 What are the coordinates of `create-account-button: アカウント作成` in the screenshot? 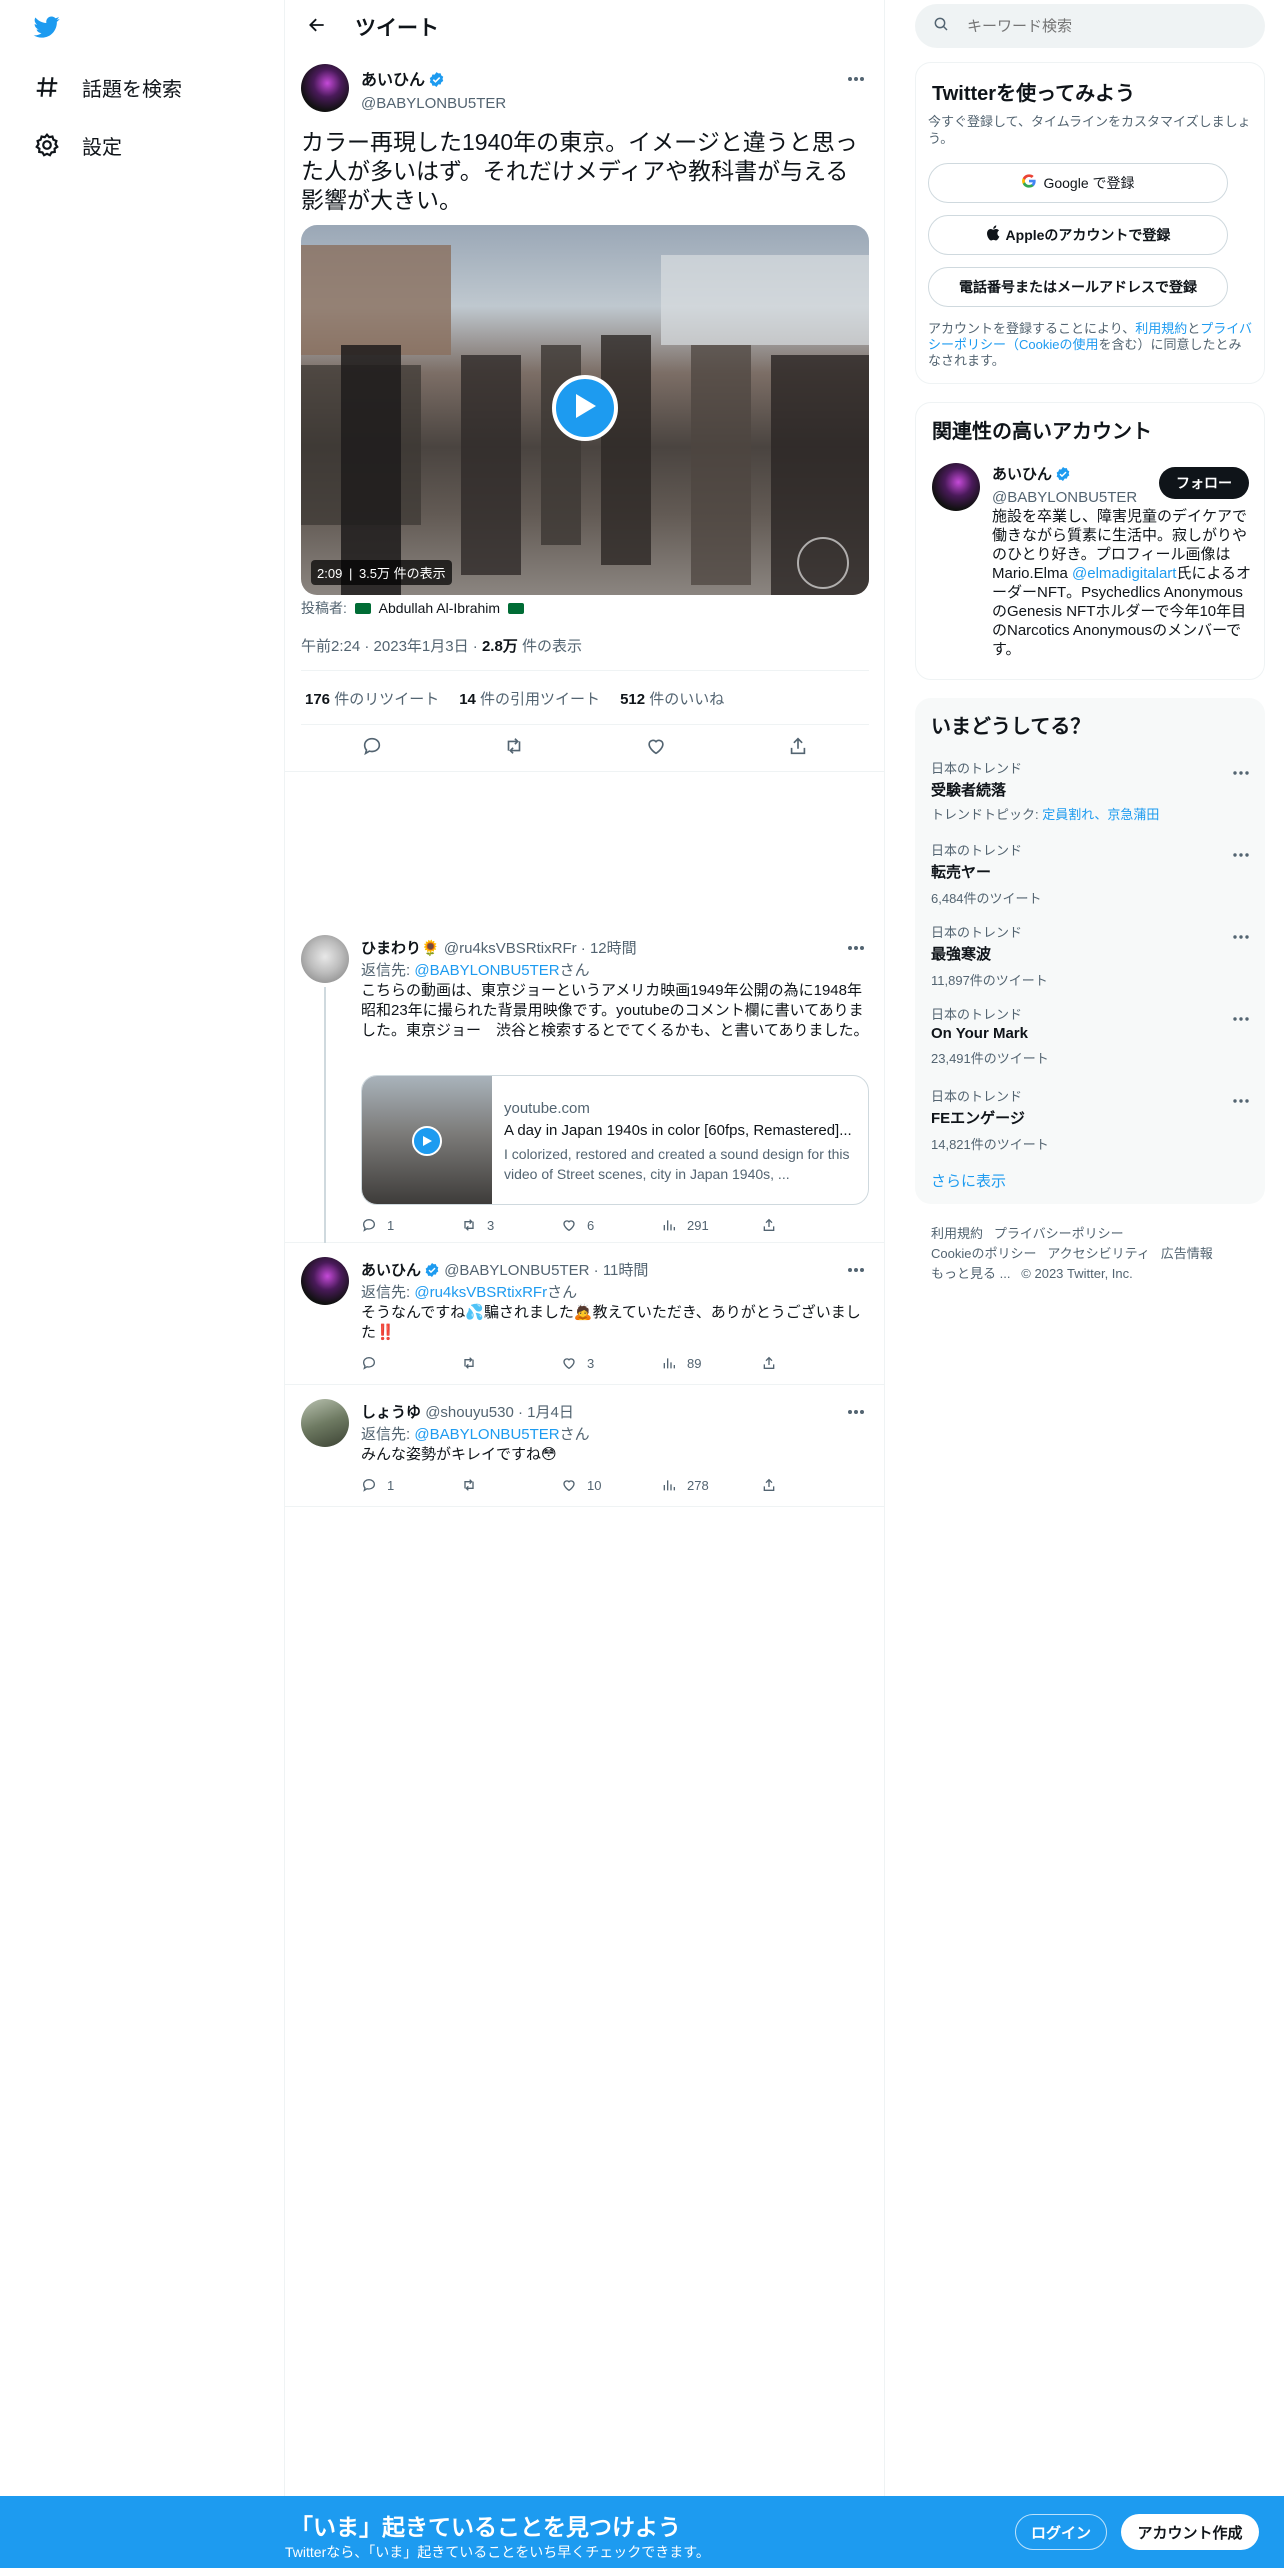 It's located at (1190, 2532).